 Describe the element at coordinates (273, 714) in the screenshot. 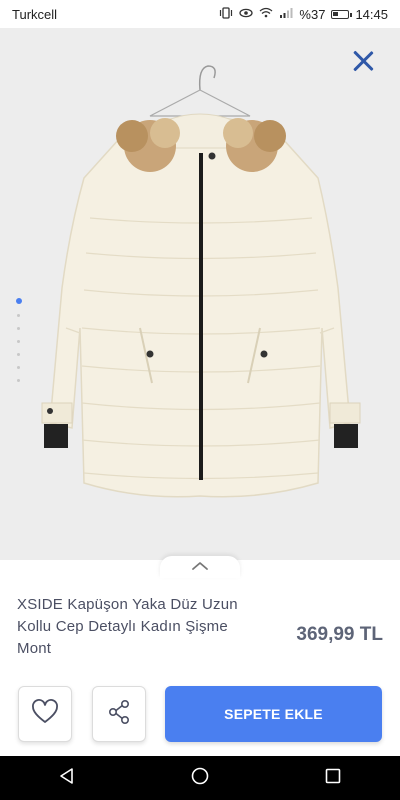

I see `add-to-cart-button: SEPETE EKLE` at that location.